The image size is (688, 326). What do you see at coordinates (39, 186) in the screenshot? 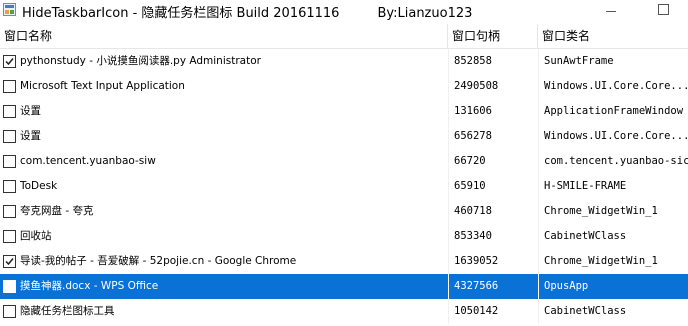
I see `cell-window-name: ToDesk` at bounding box center [39, 186].